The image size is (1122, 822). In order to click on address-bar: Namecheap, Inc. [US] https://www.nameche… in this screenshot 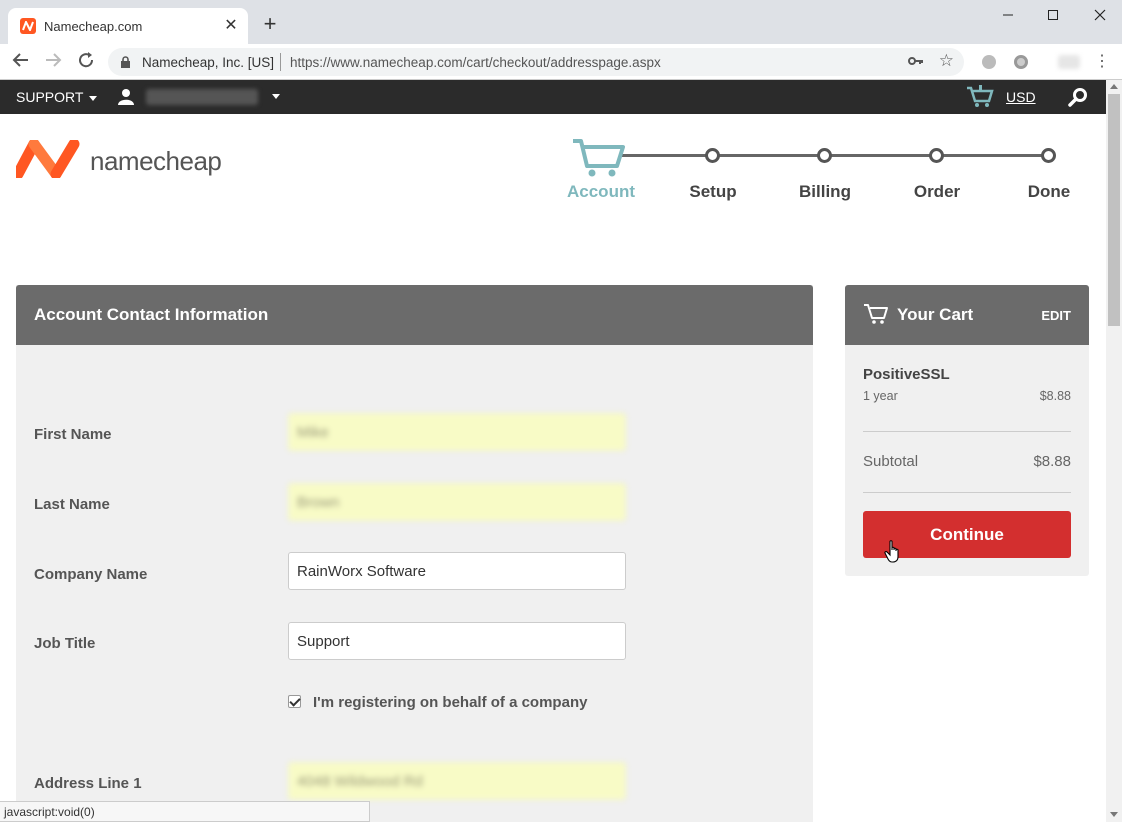, I will do `click(536, 62)`.